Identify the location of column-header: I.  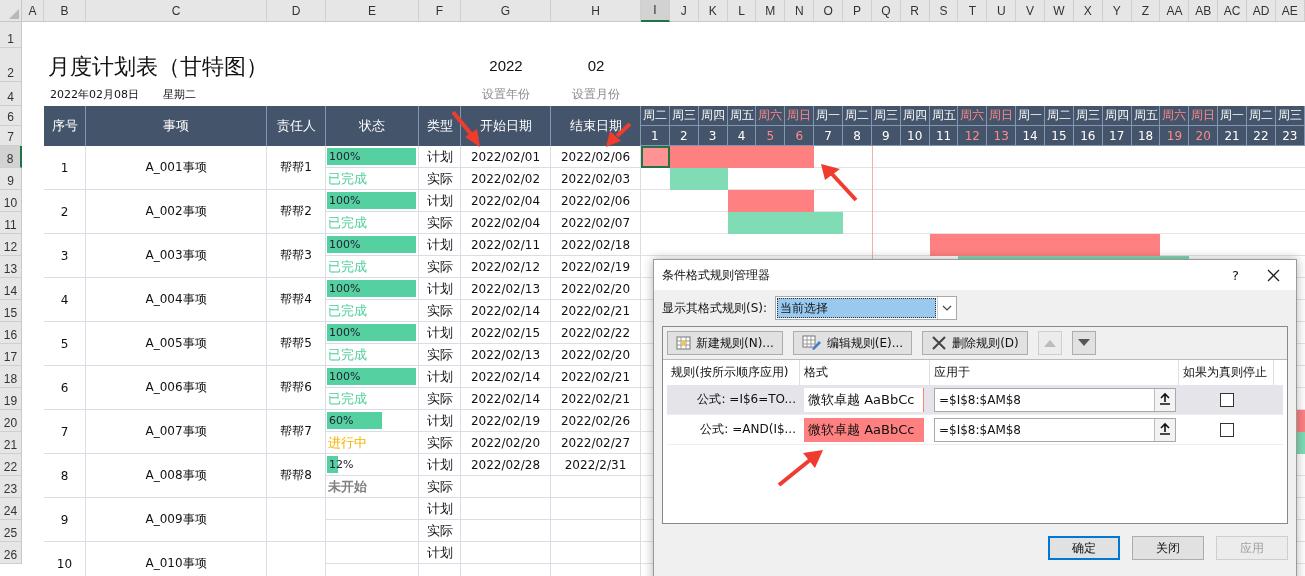
(655, 11).